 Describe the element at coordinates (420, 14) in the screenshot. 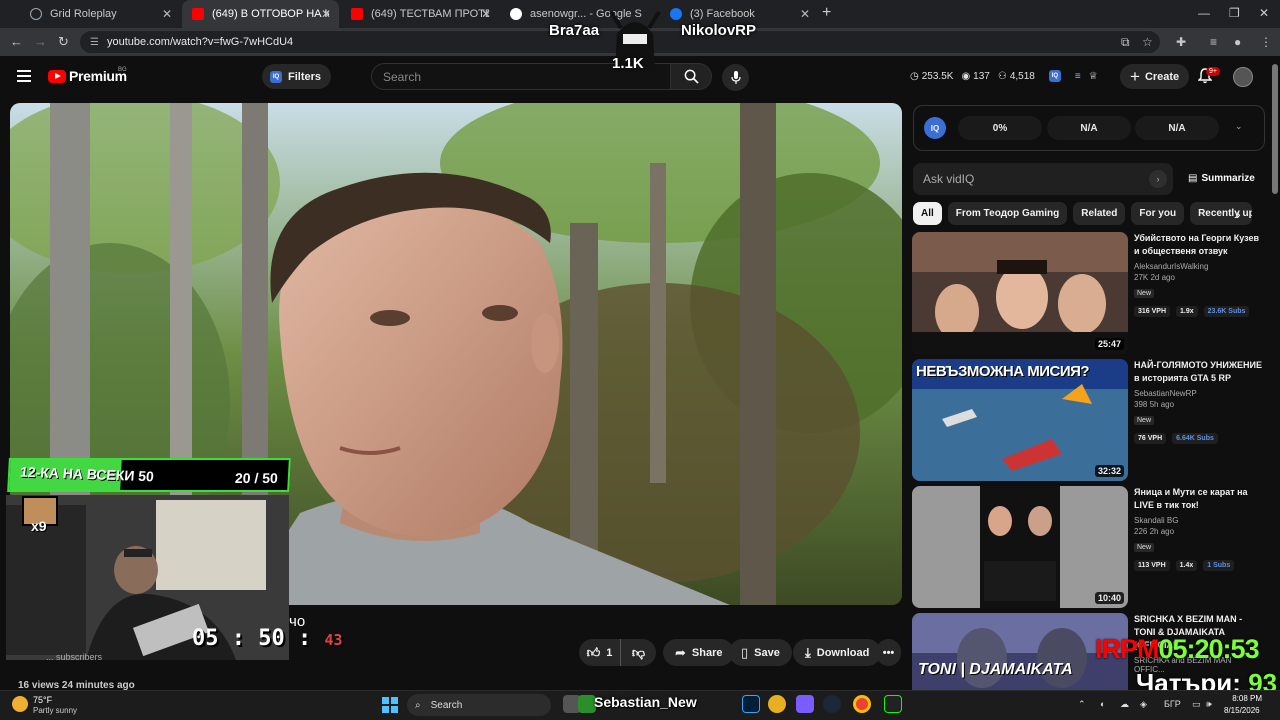

I see `tab-youtube-2: (649) ТЕСТВАМ ПРОТЕЙНОВИ ✕` at that location.